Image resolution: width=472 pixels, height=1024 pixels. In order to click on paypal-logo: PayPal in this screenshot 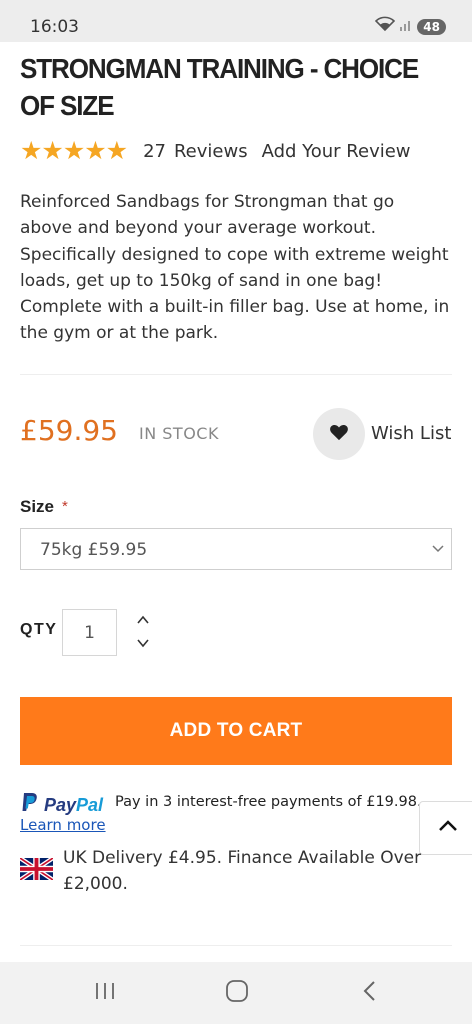, I will do `click(62, 805)`.